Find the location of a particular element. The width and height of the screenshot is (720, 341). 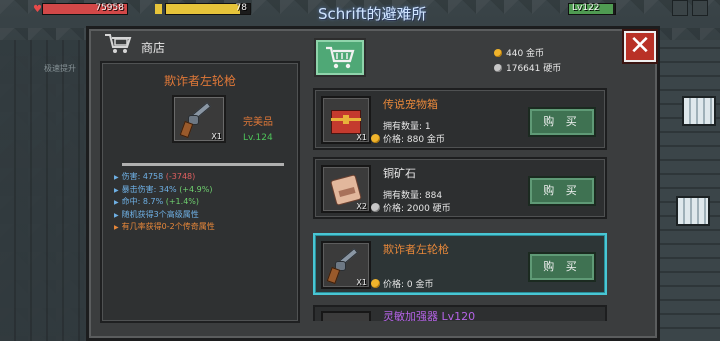

energy-icon is located at coordinates (158, 9).